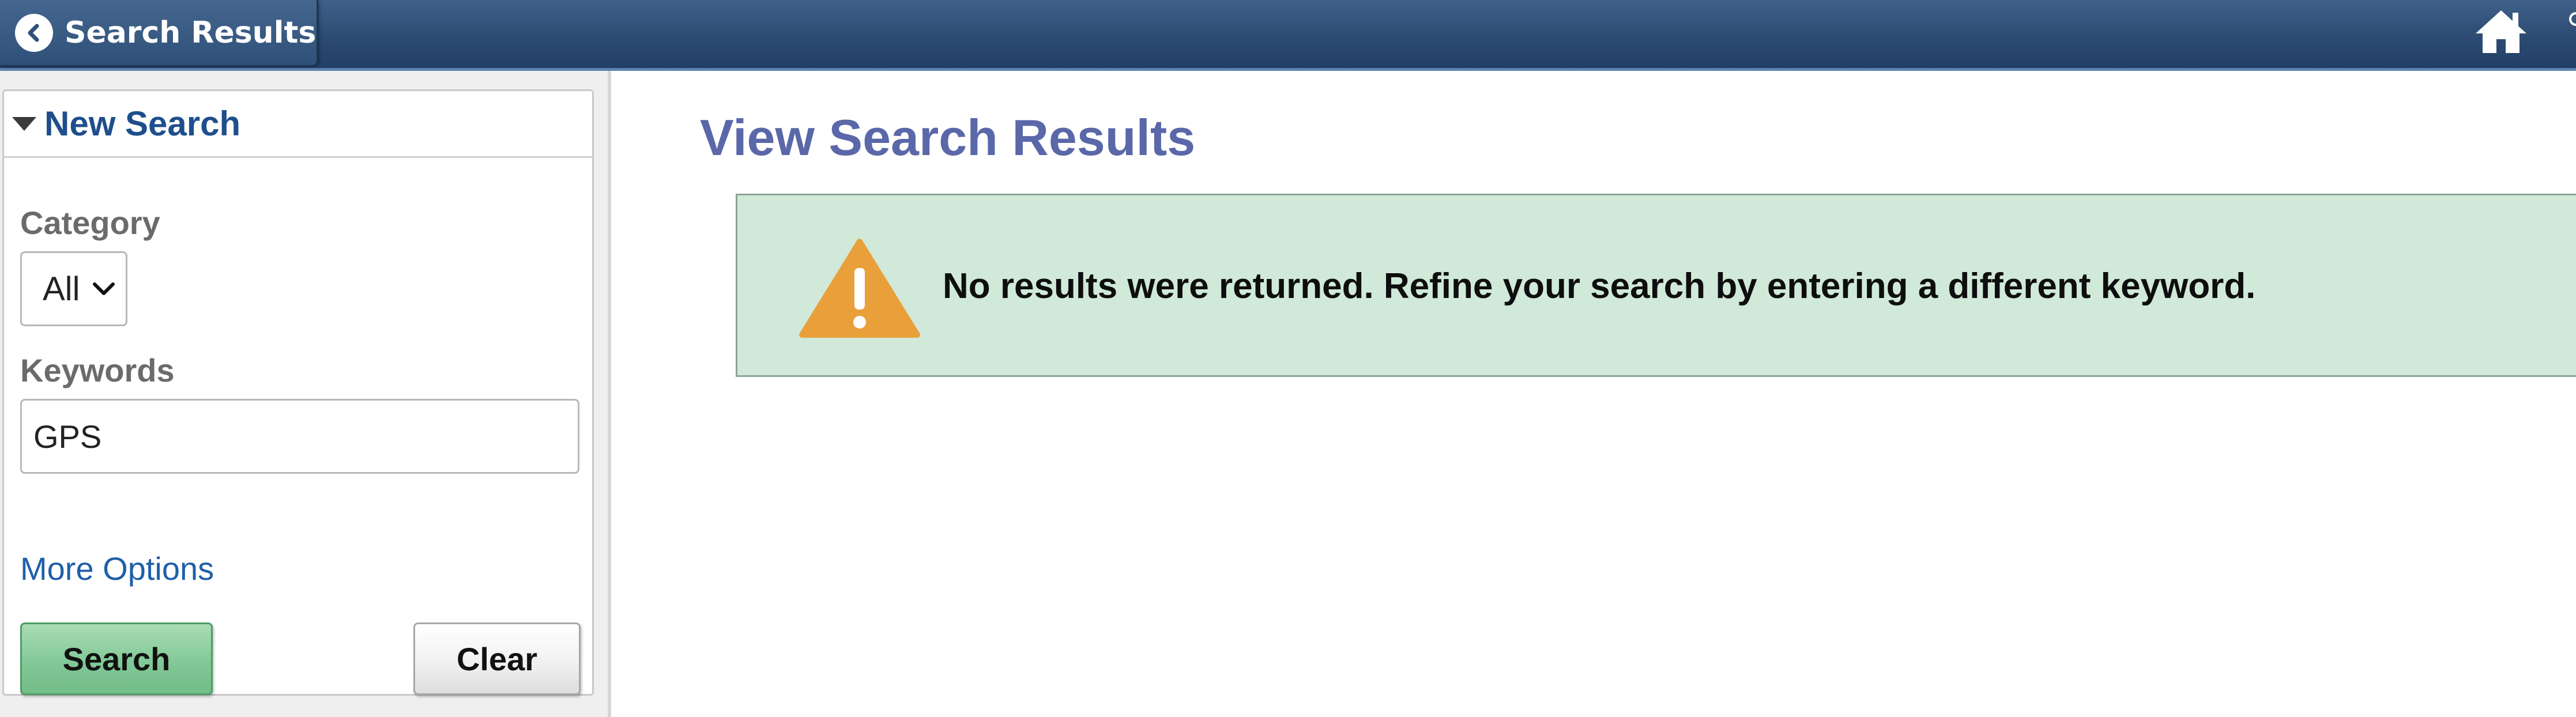  Describe the element at coordinates (97, 370) in the screenshot. I see `keywords-label: Keywords` at that location.